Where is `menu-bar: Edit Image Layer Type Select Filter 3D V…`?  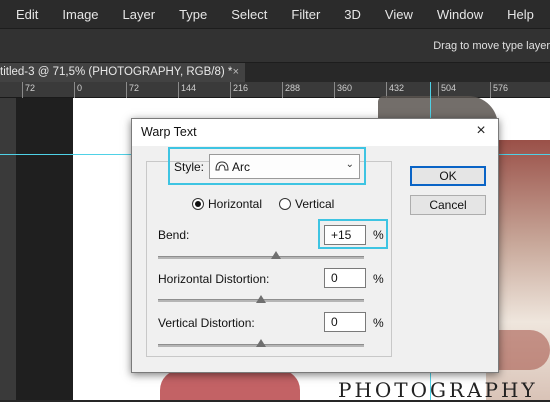
menu-bar: Edit Image Layer Type Select Filter 3D V… is located at coordinates (275, 14).